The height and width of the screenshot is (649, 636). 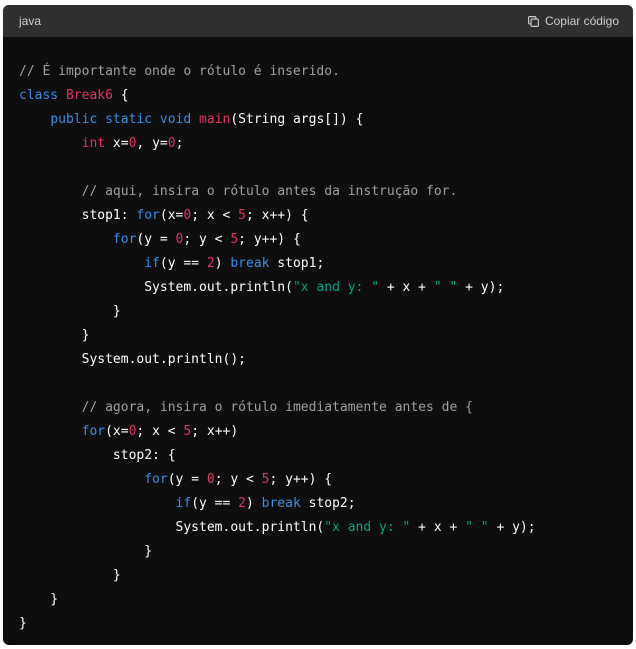 What do you see at coordinates (74, 119) in the screenshot?
I see `code-token: public` at bounding box center [74, 119].